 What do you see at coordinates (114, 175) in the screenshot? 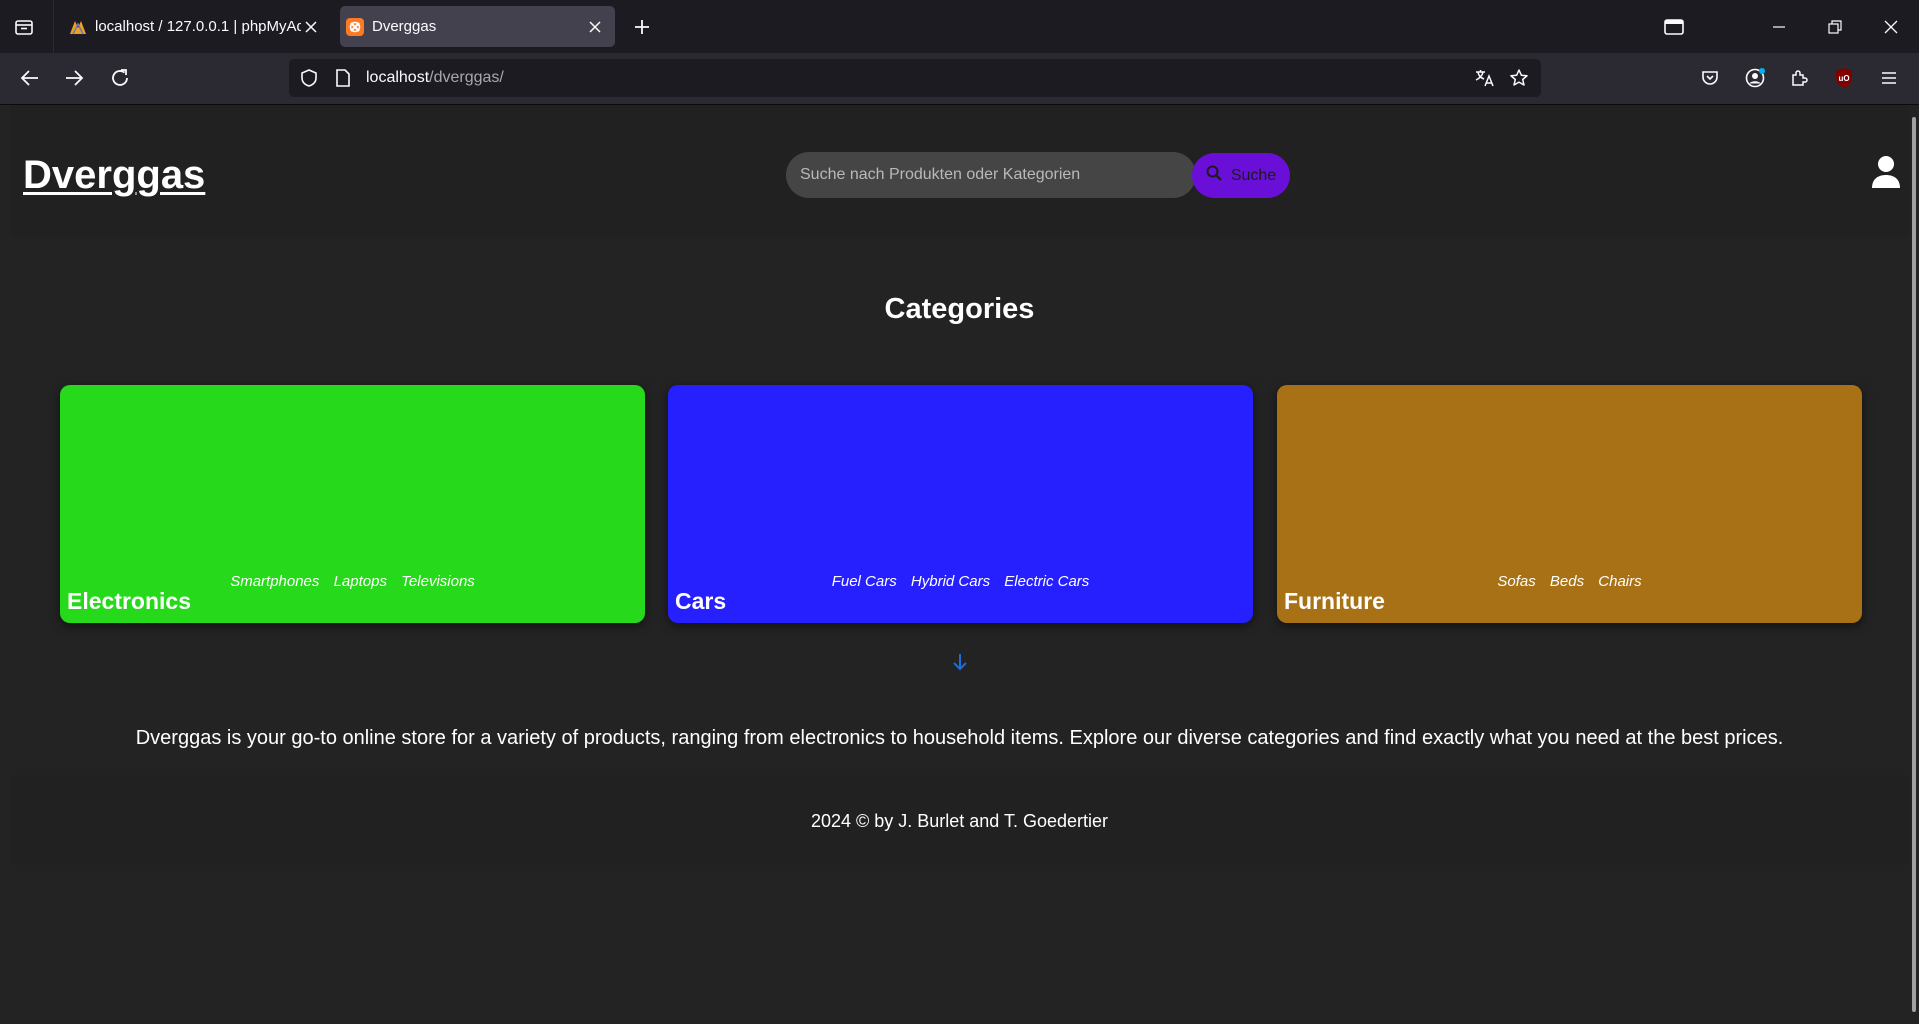
I see `site-logo-link: Dverggas` at bounding box center [114, 175].